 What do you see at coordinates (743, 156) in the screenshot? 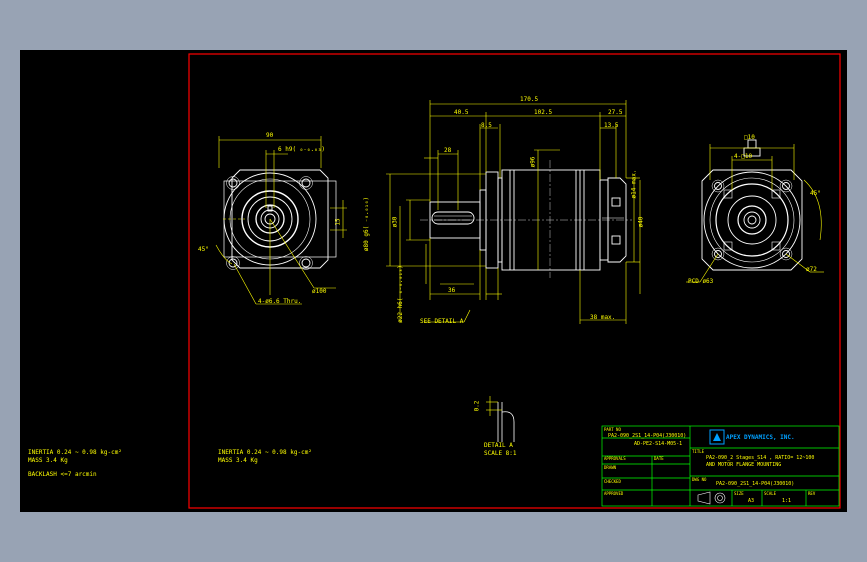
I see `rear-dim-width: 4-□10` at bounding box center [743, 156].